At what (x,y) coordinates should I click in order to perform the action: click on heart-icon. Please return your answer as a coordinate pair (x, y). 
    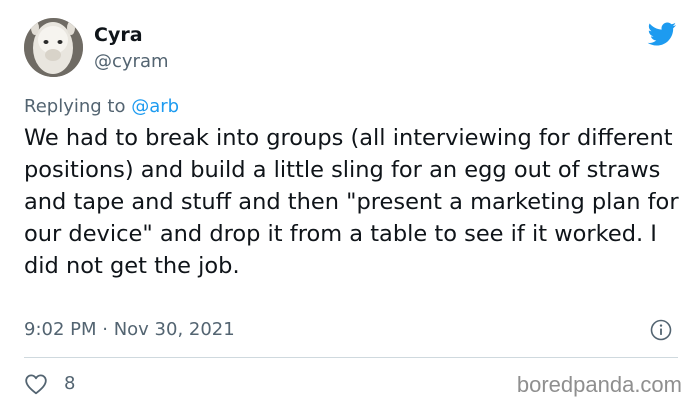
    Looking at the image, I should click on (36, 384).